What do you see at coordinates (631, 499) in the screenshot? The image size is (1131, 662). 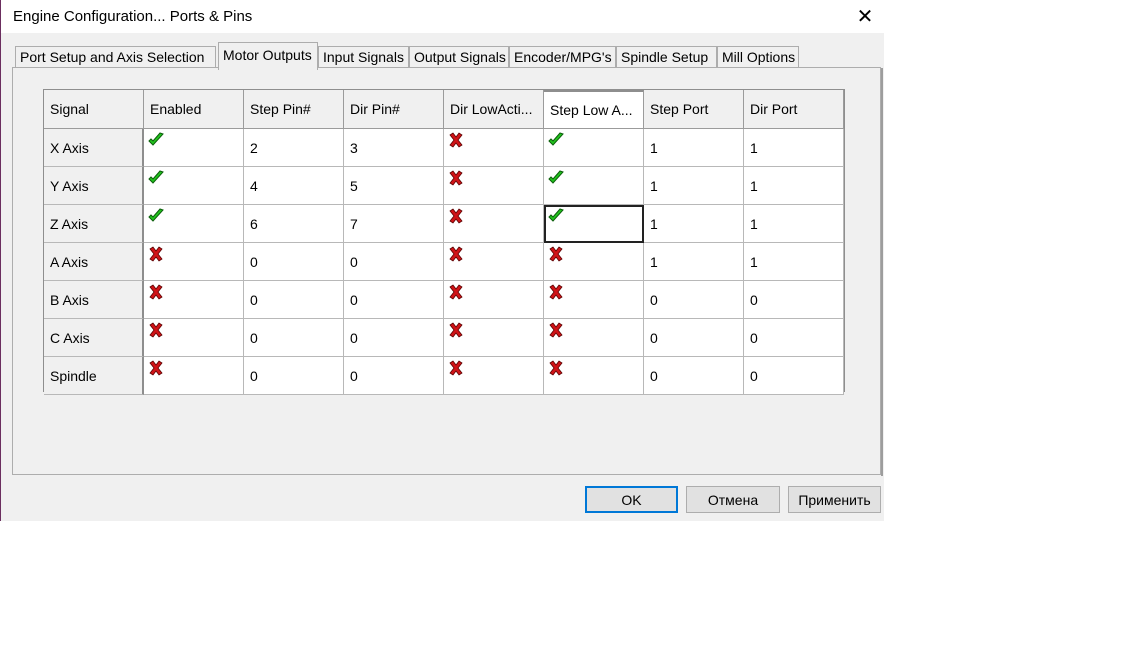 I see `ok-button: OK` at bounding box center [631, 499].